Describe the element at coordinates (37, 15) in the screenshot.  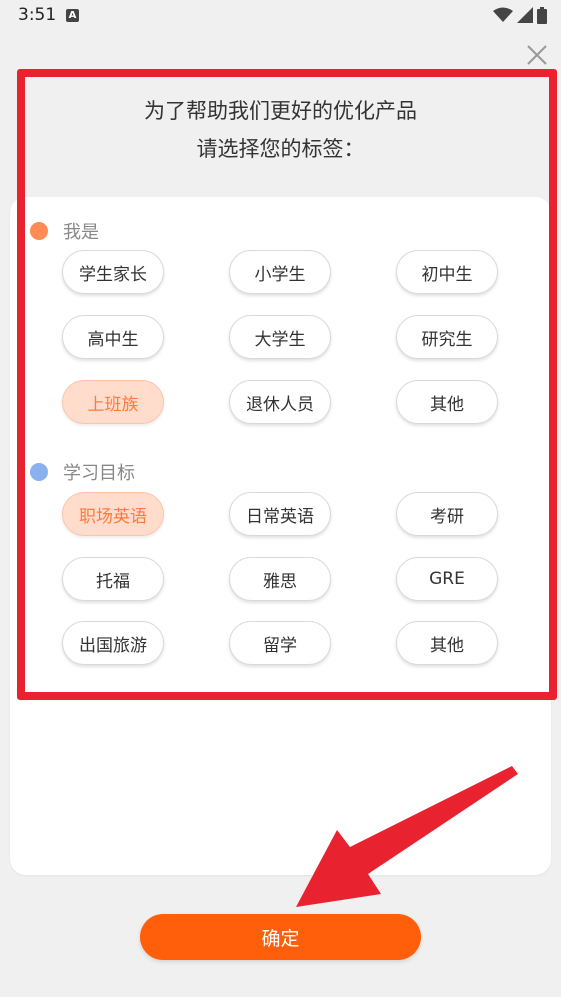
I see `status-time: 3:51` at that location.